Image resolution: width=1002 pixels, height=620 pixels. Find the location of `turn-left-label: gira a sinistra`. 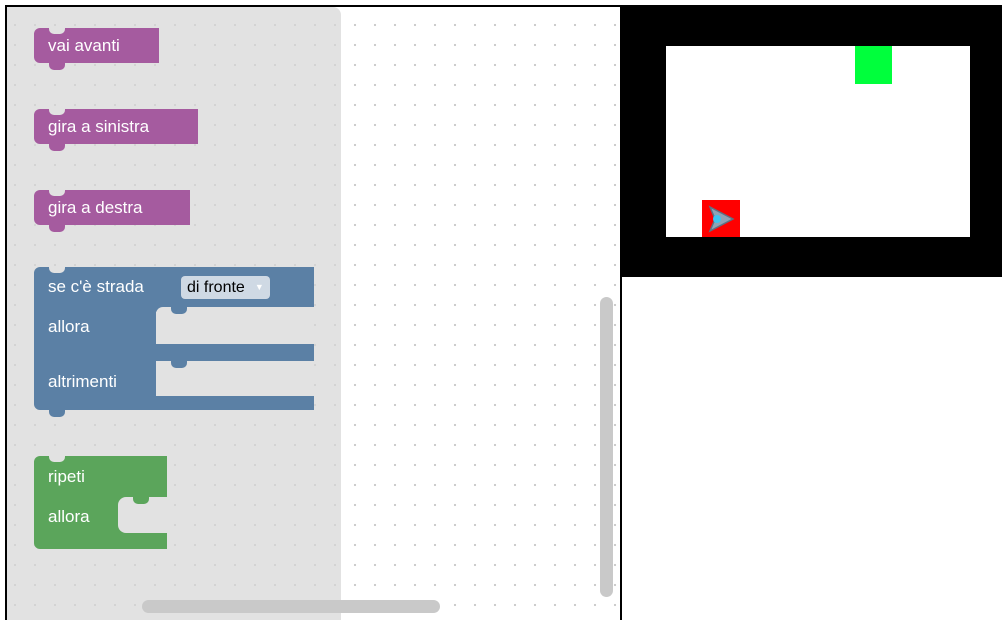

turn-left-label: gira a sinistra is located at coordinates (99, 126).